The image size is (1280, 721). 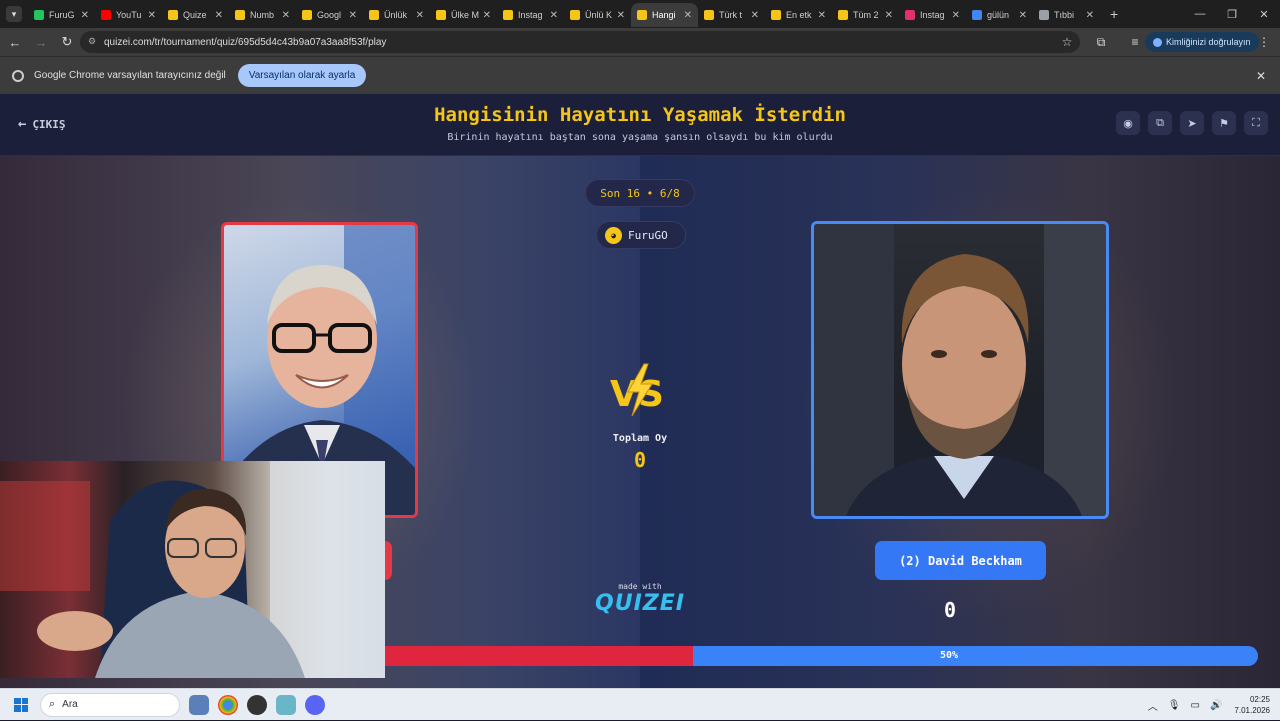 I want to click on right-portrait-image, so click(x=960, y=370).